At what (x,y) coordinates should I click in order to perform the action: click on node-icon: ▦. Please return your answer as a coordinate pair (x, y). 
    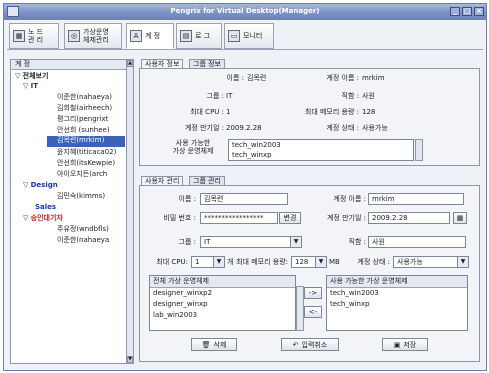
    Looking at the image, I should click on (19, 36).